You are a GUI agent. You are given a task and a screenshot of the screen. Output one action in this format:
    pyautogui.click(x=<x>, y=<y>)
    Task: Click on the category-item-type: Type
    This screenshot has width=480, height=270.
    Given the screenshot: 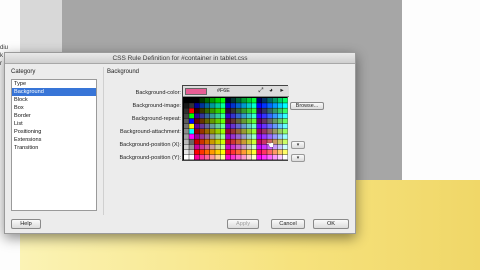 What is the action you would take?
    pyautogui.click(x=54, y=84)
    